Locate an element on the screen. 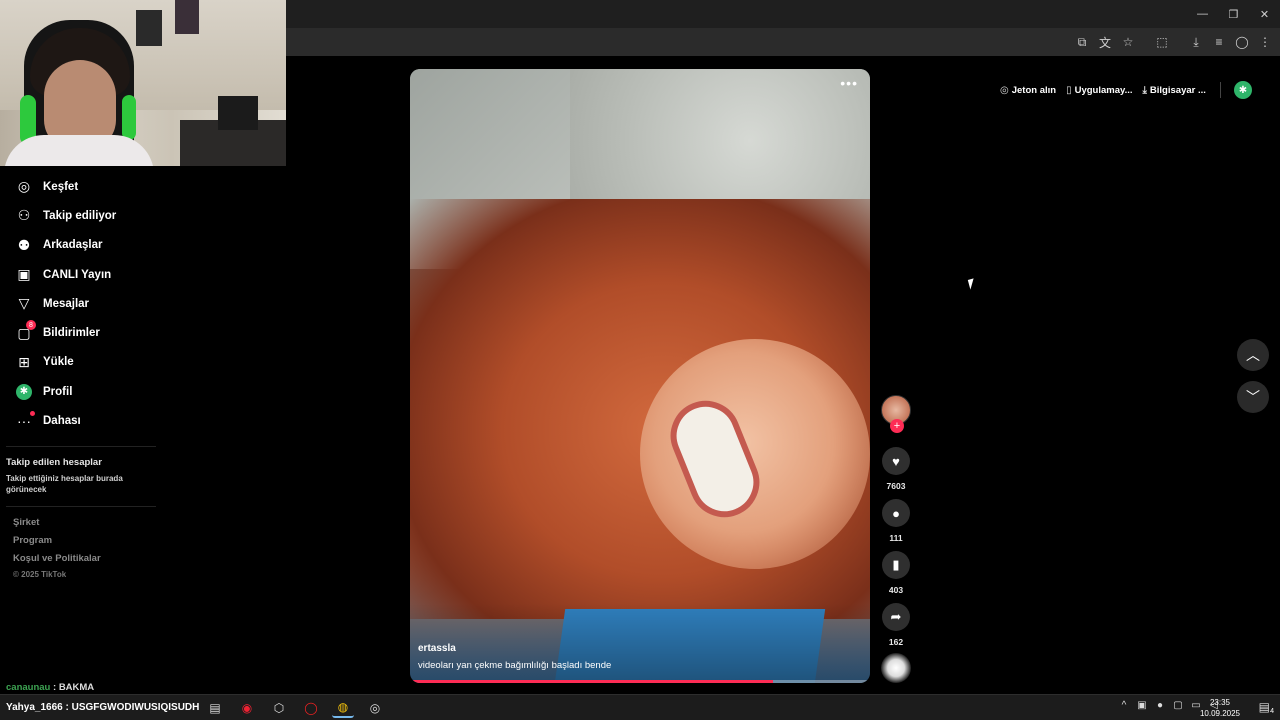 The image size is (1280, 720). tray-display-icon: ▢ is located at coordinates (1178, 705).